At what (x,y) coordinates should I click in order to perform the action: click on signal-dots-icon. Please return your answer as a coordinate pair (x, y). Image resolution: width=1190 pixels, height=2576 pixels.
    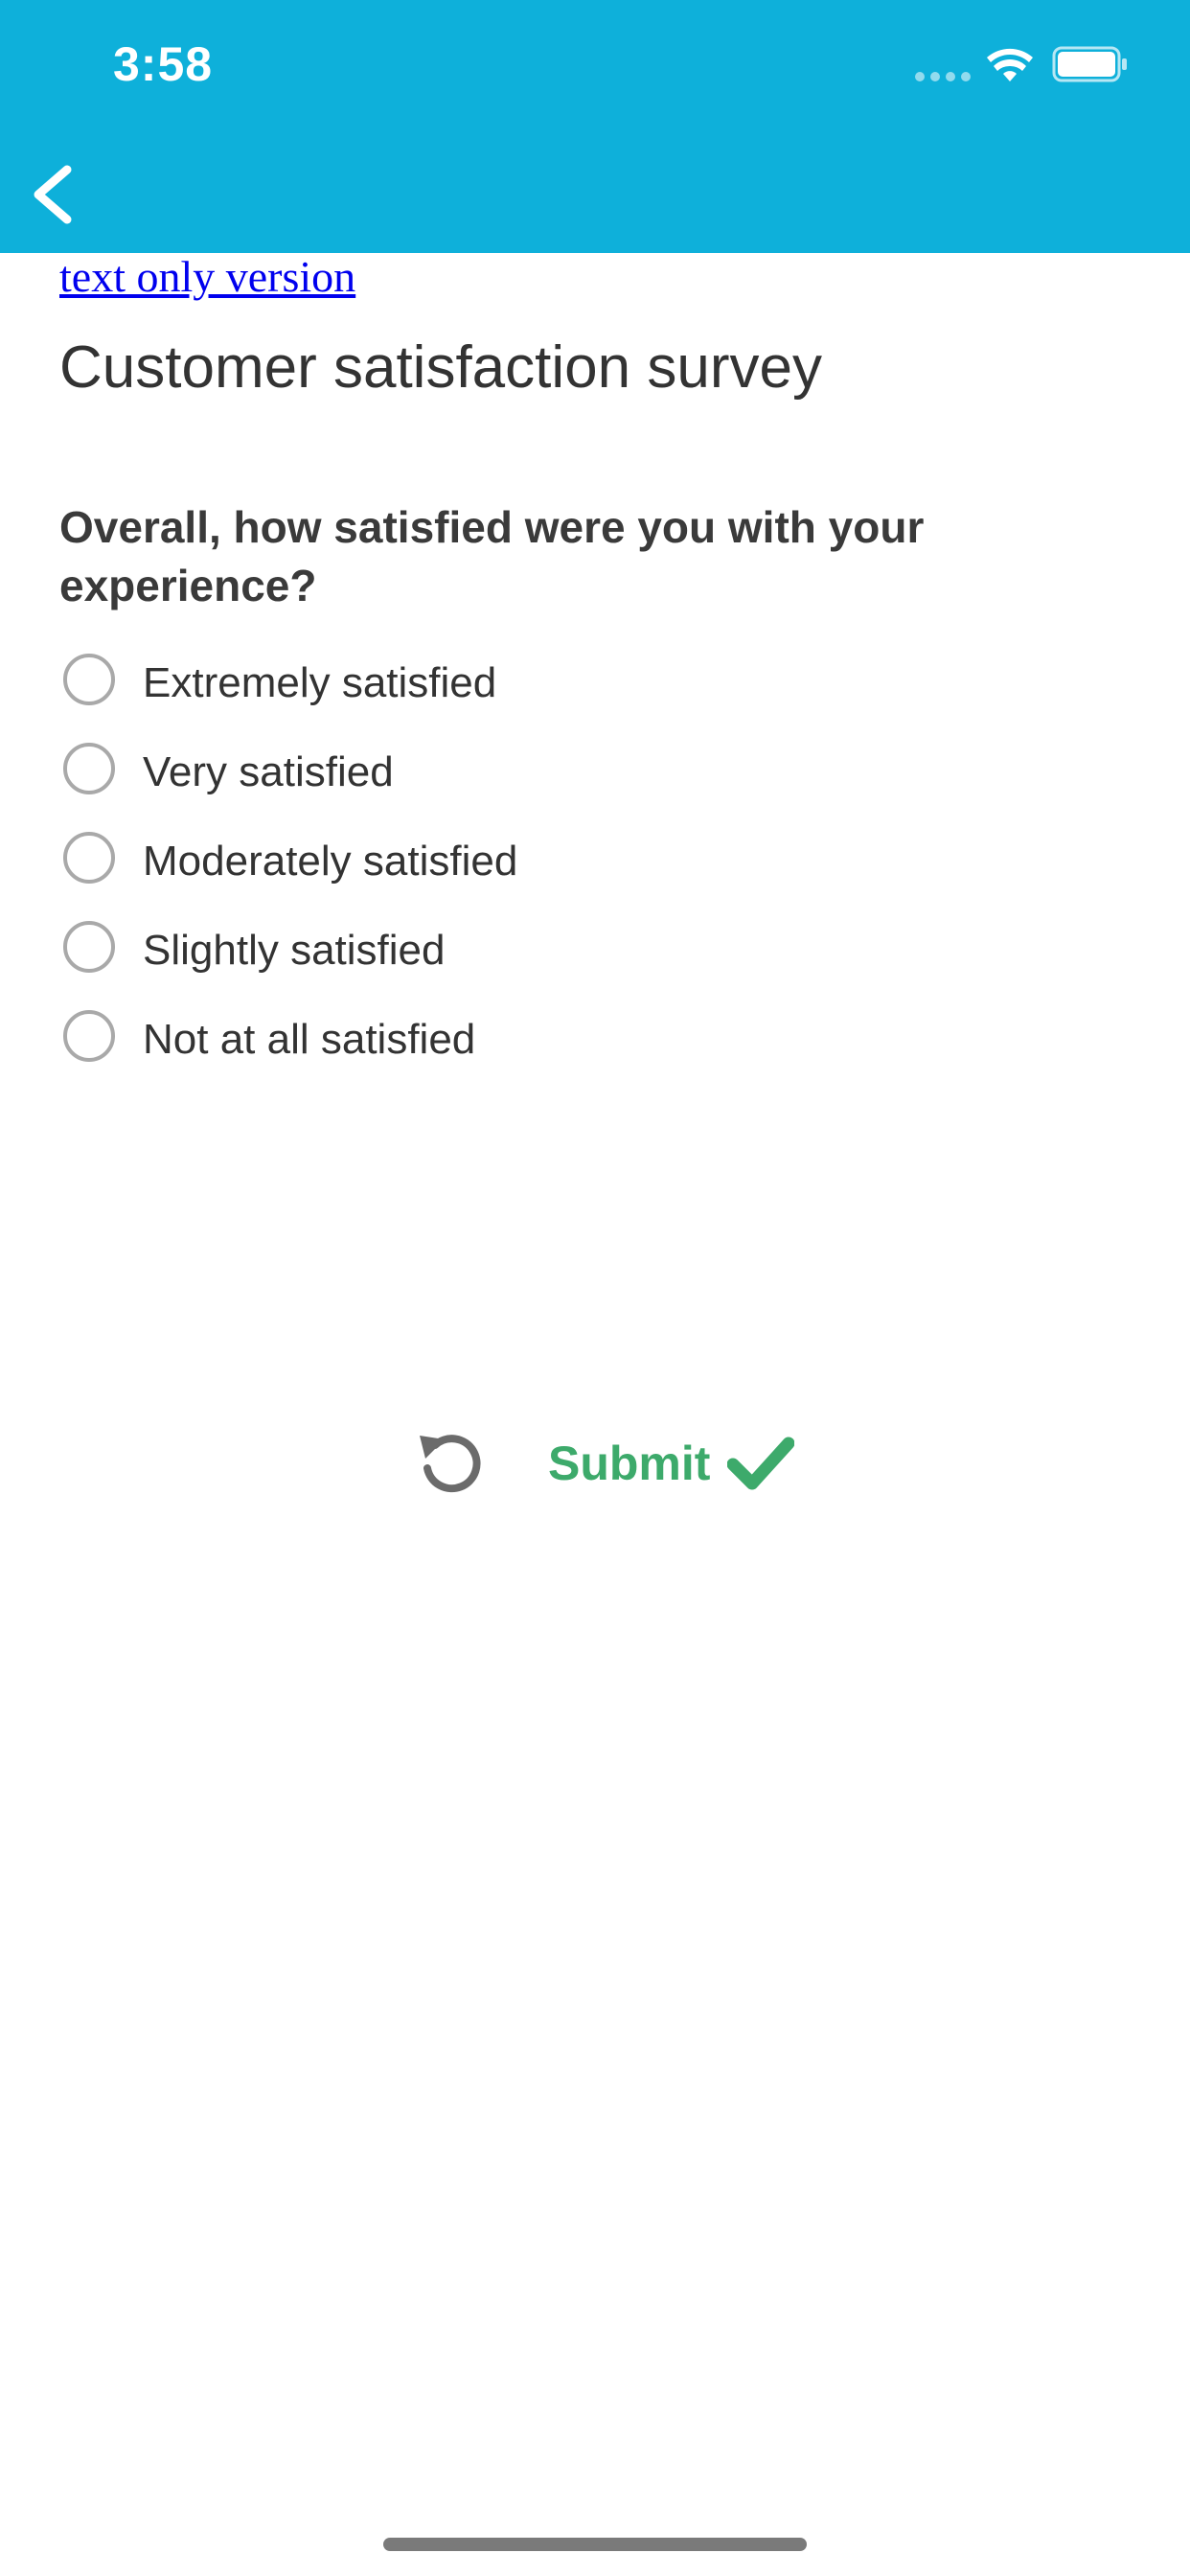
    Looking at the image, I should click on (944, 76).